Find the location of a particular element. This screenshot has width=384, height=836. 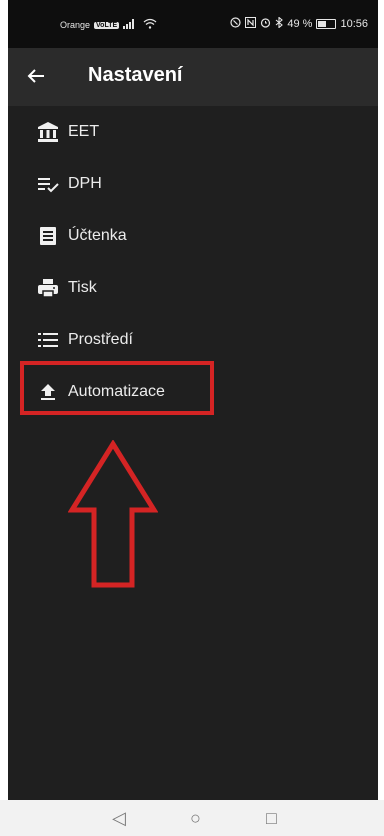

printer-icon is located at coordinates (48, 288).